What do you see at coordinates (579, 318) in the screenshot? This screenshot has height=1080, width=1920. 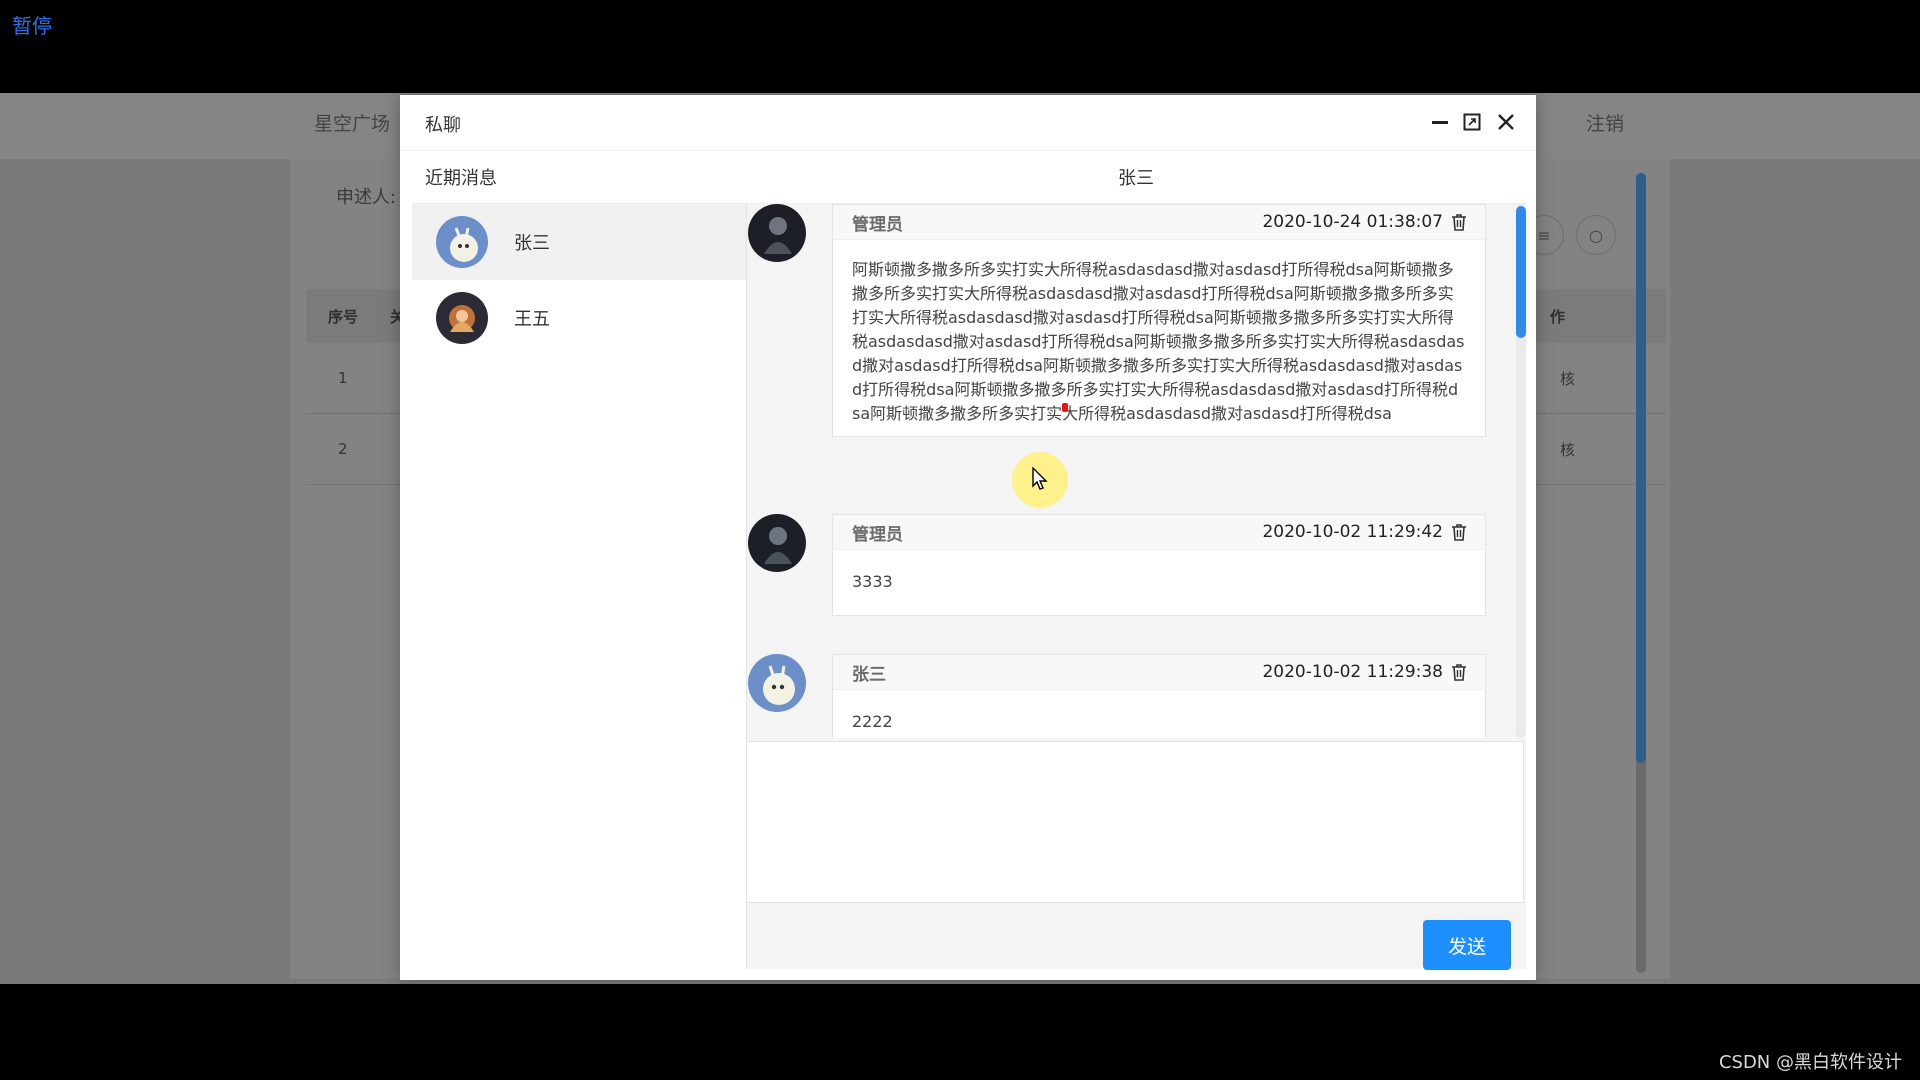 I see `contact-item-wangwu: 王五` at bounding box center [579, 318].